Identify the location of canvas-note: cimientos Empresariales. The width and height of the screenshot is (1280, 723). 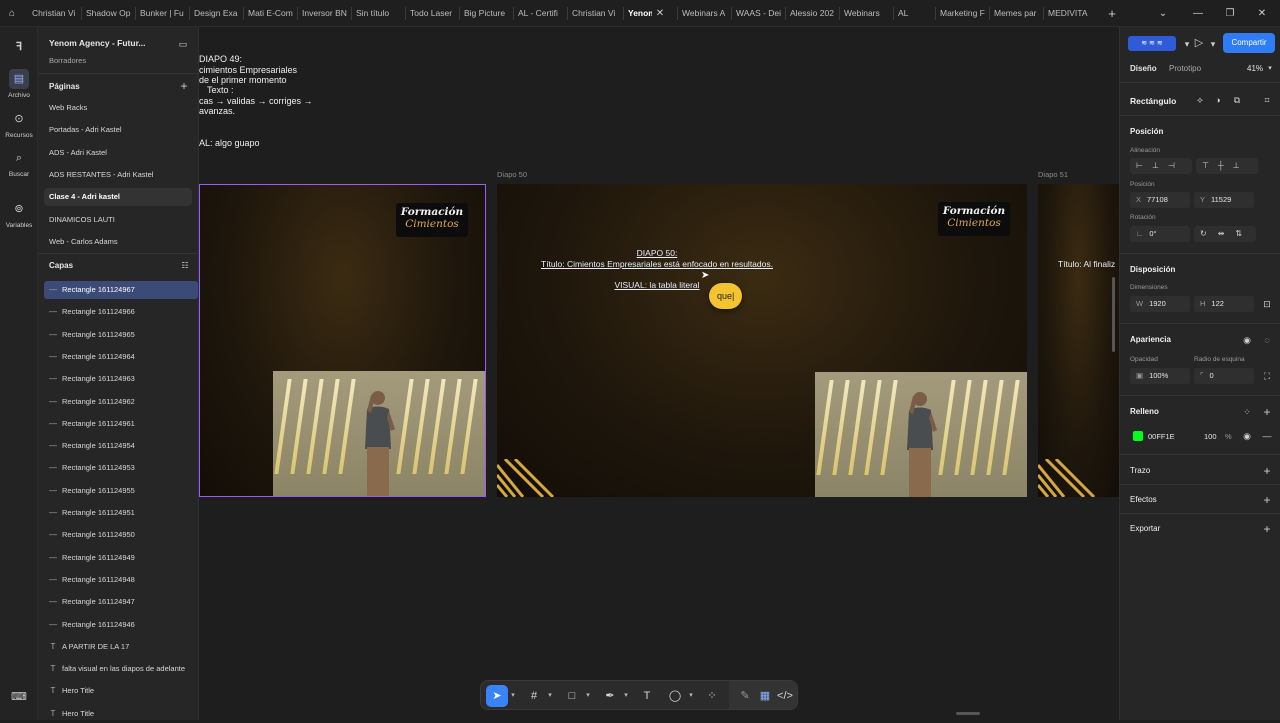
(248, 70).